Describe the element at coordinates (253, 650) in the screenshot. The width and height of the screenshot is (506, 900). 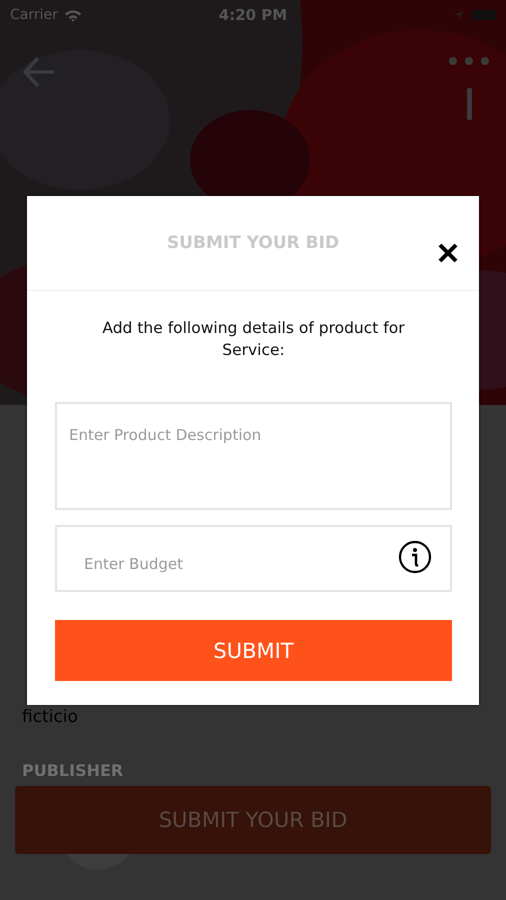
I see `submit-button: SUBMIT` at that location.